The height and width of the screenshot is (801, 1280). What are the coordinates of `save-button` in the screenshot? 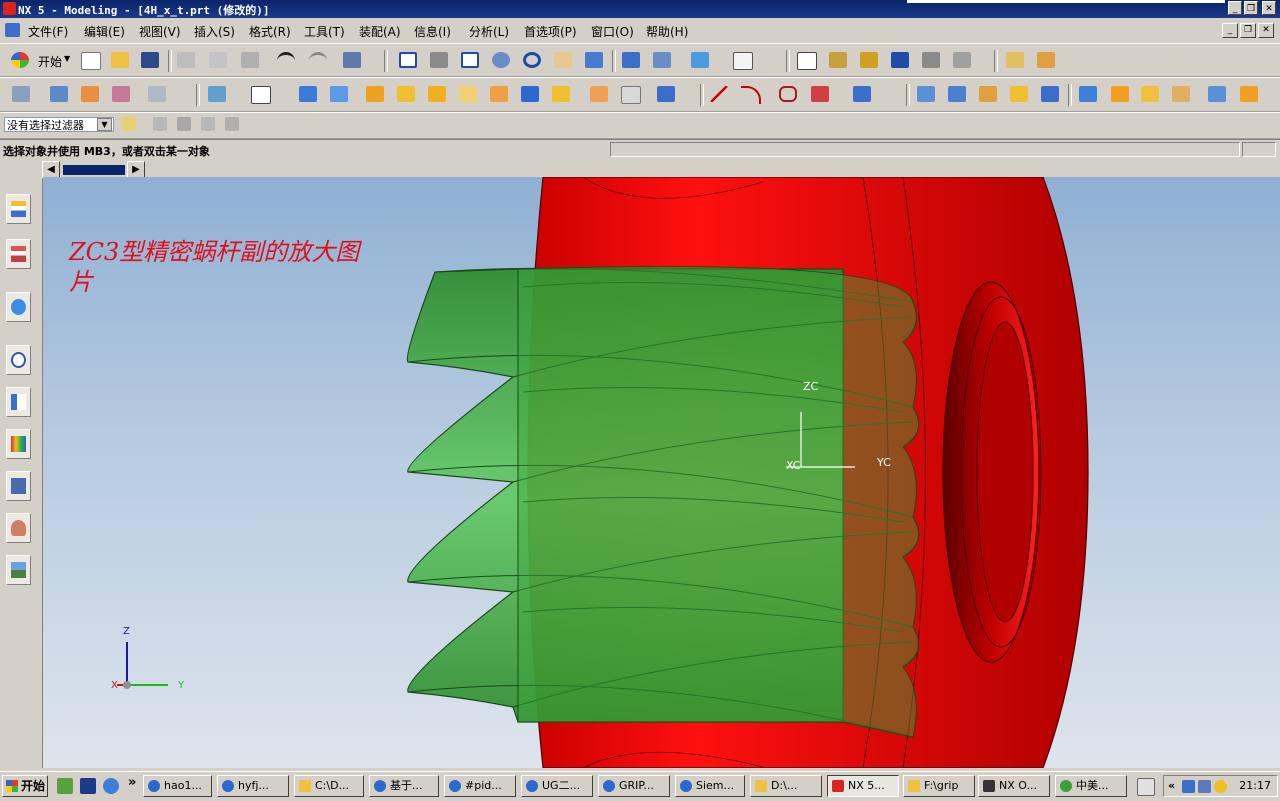 It's located at (150, 60).